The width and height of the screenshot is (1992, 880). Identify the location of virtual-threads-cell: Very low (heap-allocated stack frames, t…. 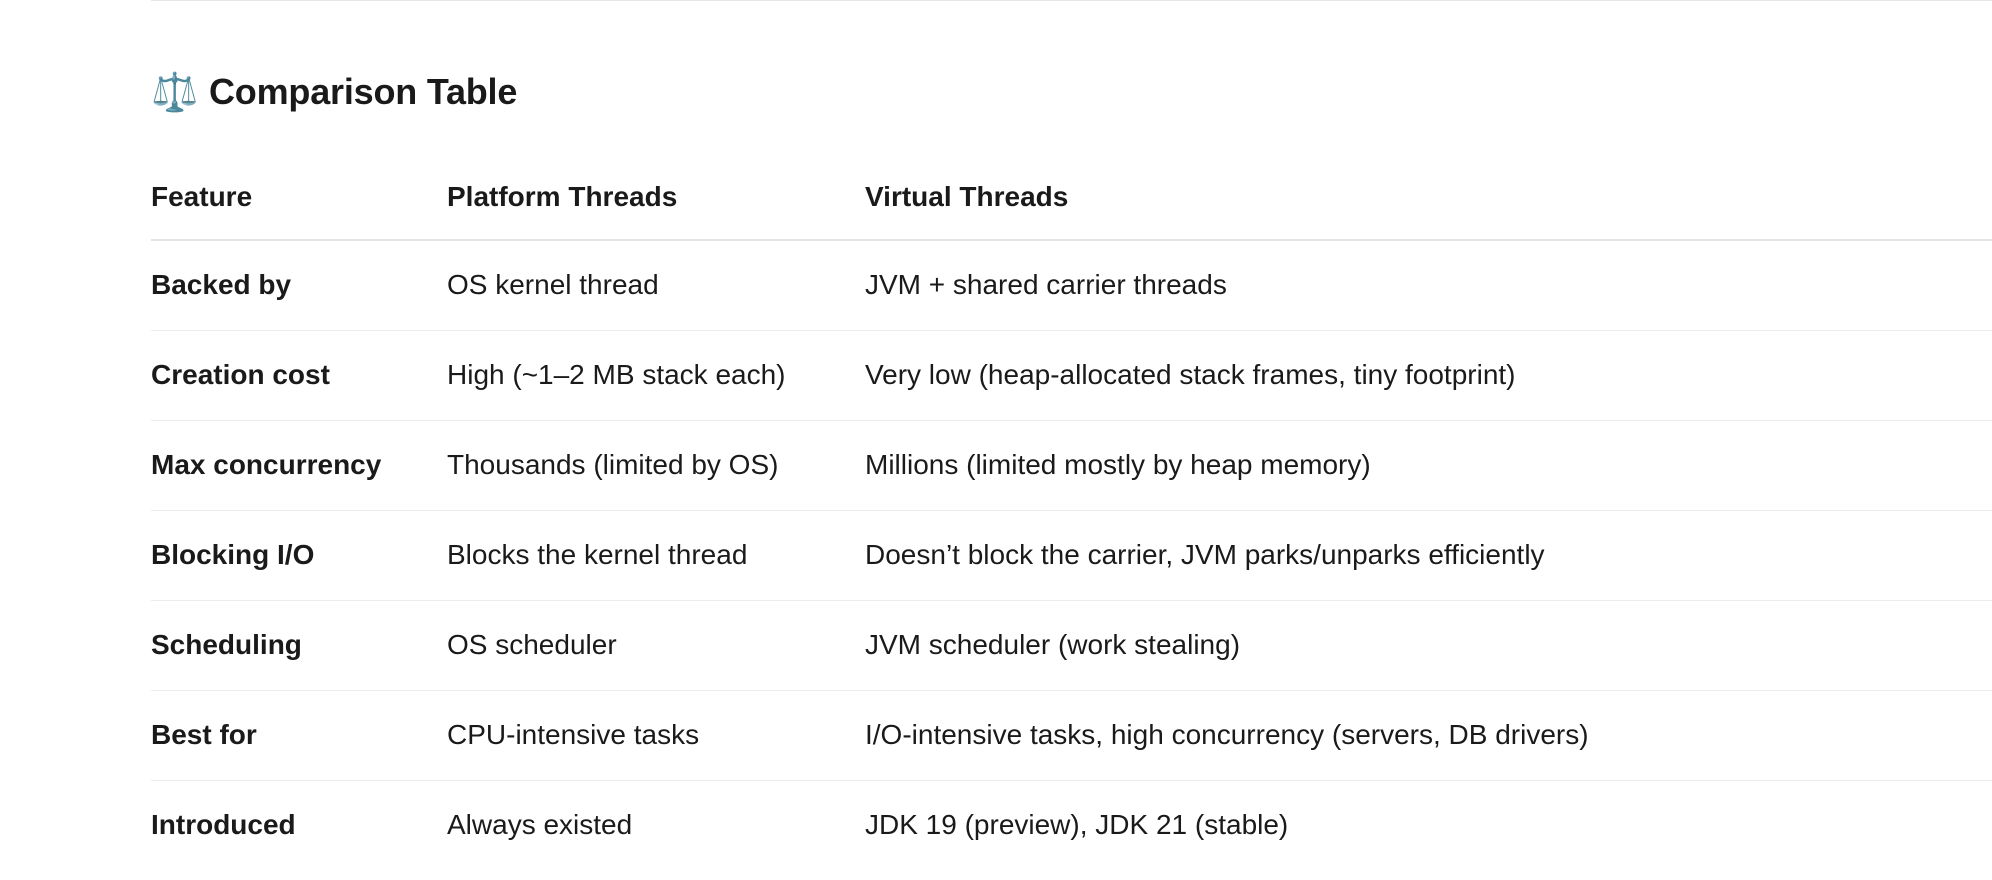
(1190, 375).